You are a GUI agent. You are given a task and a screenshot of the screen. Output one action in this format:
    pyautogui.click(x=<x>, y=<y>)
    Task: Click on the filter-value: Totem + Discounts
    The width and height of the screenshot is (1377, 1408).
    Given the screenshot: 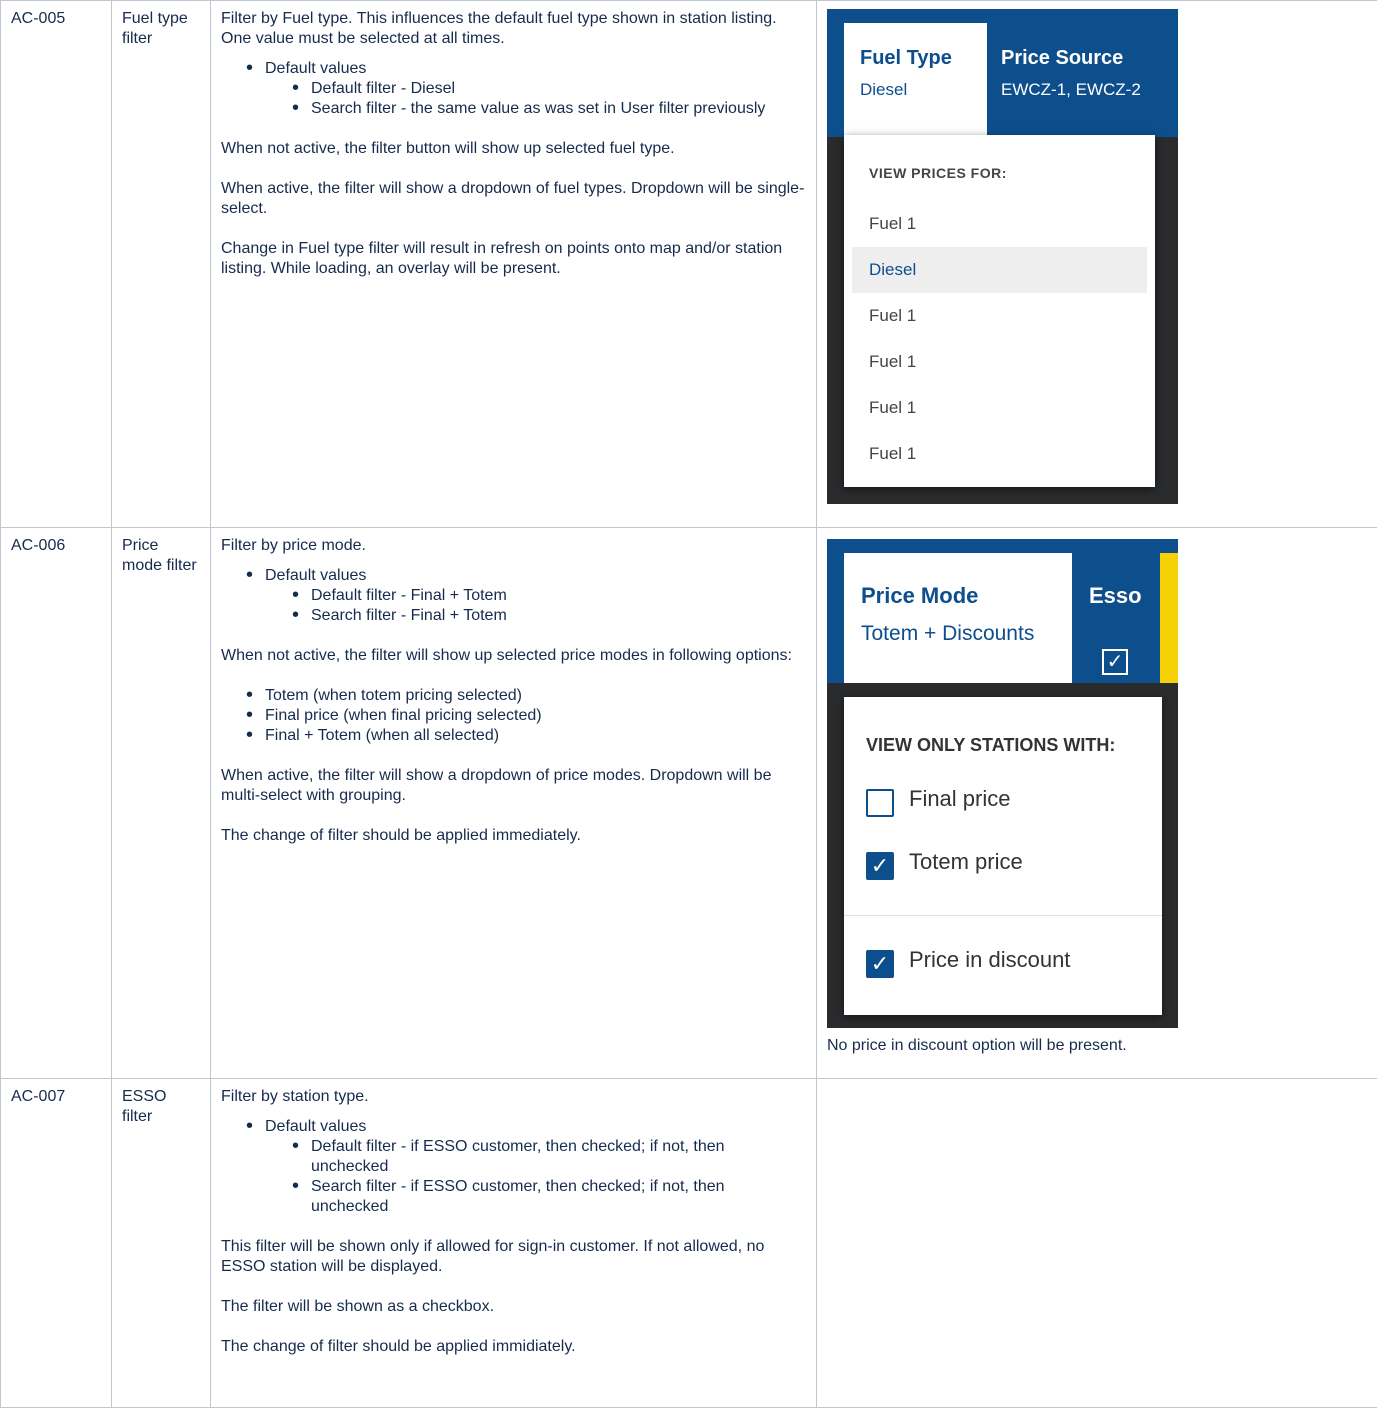 What is the action you would take?
    pyautogui.click(x=966, y=634)
    